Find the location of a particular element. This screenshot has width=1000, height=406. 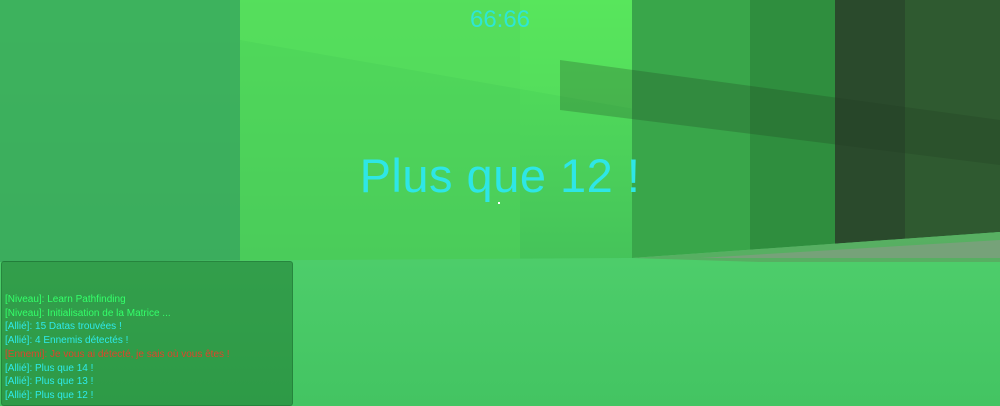

log-line: [Allié]: Plus que 14 ! is located at coordinates (49, 368).